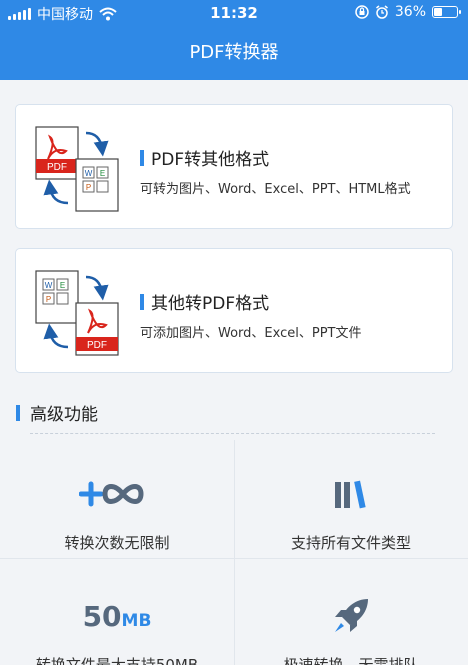 The height and width of the screenshot is (665, 468). I want to click on other-to-pdf-description: 可添加图片、Word、Excel、PPT文件, so click(251, 333).